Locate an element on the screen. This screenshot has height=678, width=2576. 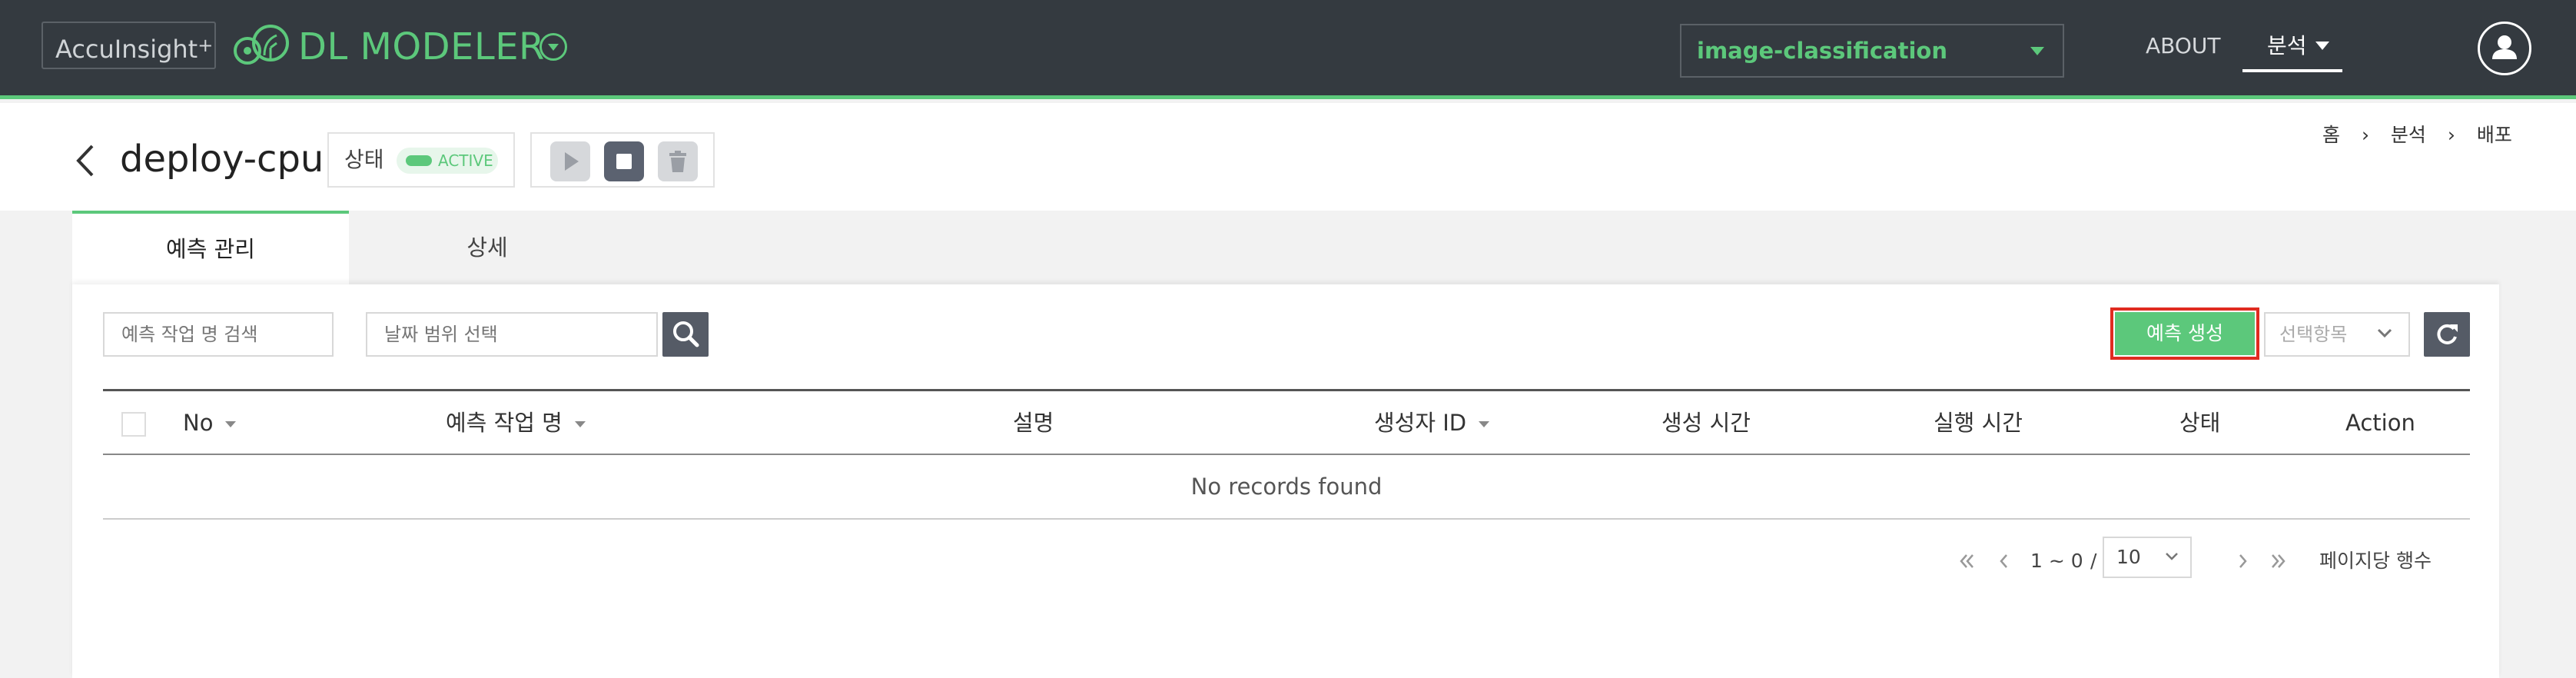
column-header-no-label: No is located at coordinates (199, 423).